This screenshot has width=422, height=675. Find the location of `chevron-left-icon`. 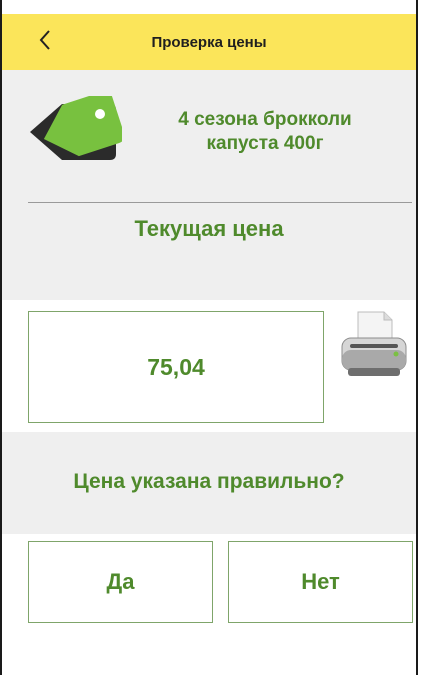

chevron-left-icon is located at coordinates (44, 40).